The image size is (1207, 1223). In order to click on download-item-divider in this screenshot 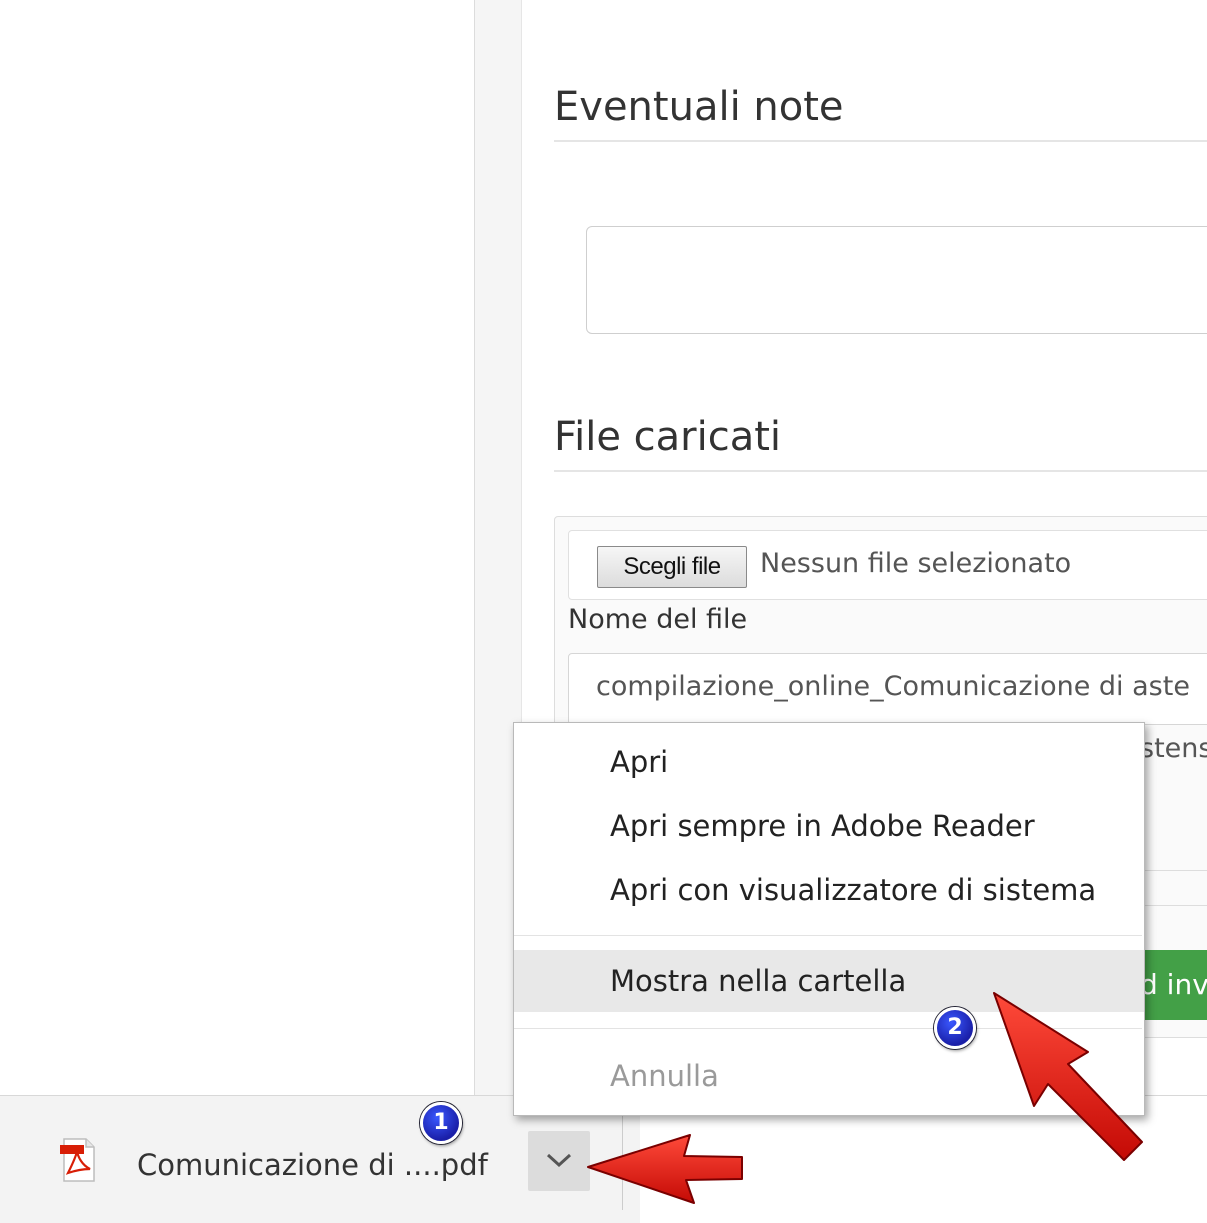, I will do `click(622, 1157)`.